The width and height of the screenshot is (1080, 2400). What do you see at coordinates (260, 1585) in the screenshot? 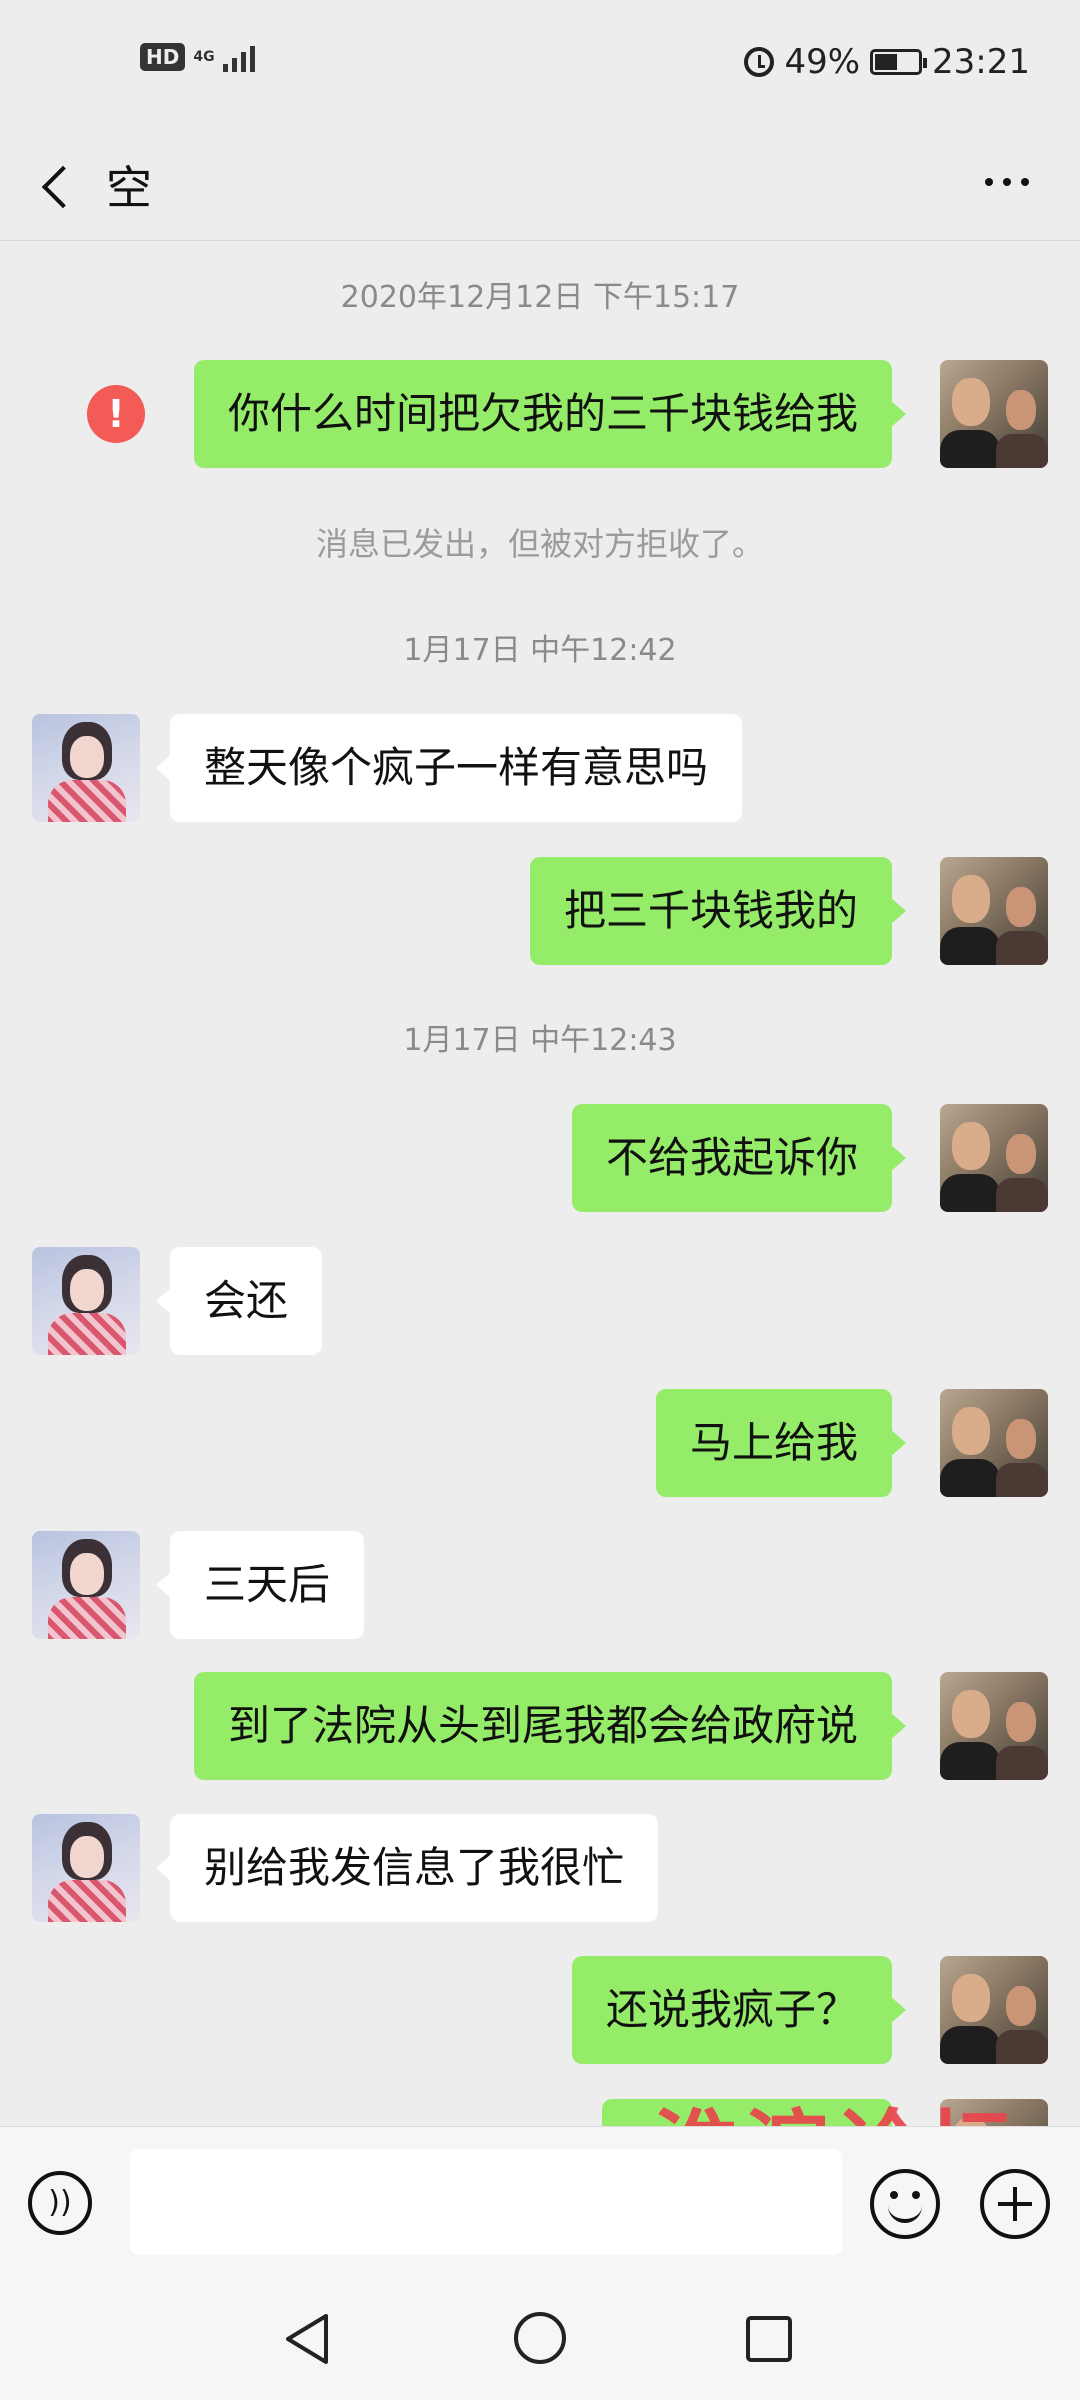
I see `message-bubble-in: 三天后` at bounding box center [260, 1585].